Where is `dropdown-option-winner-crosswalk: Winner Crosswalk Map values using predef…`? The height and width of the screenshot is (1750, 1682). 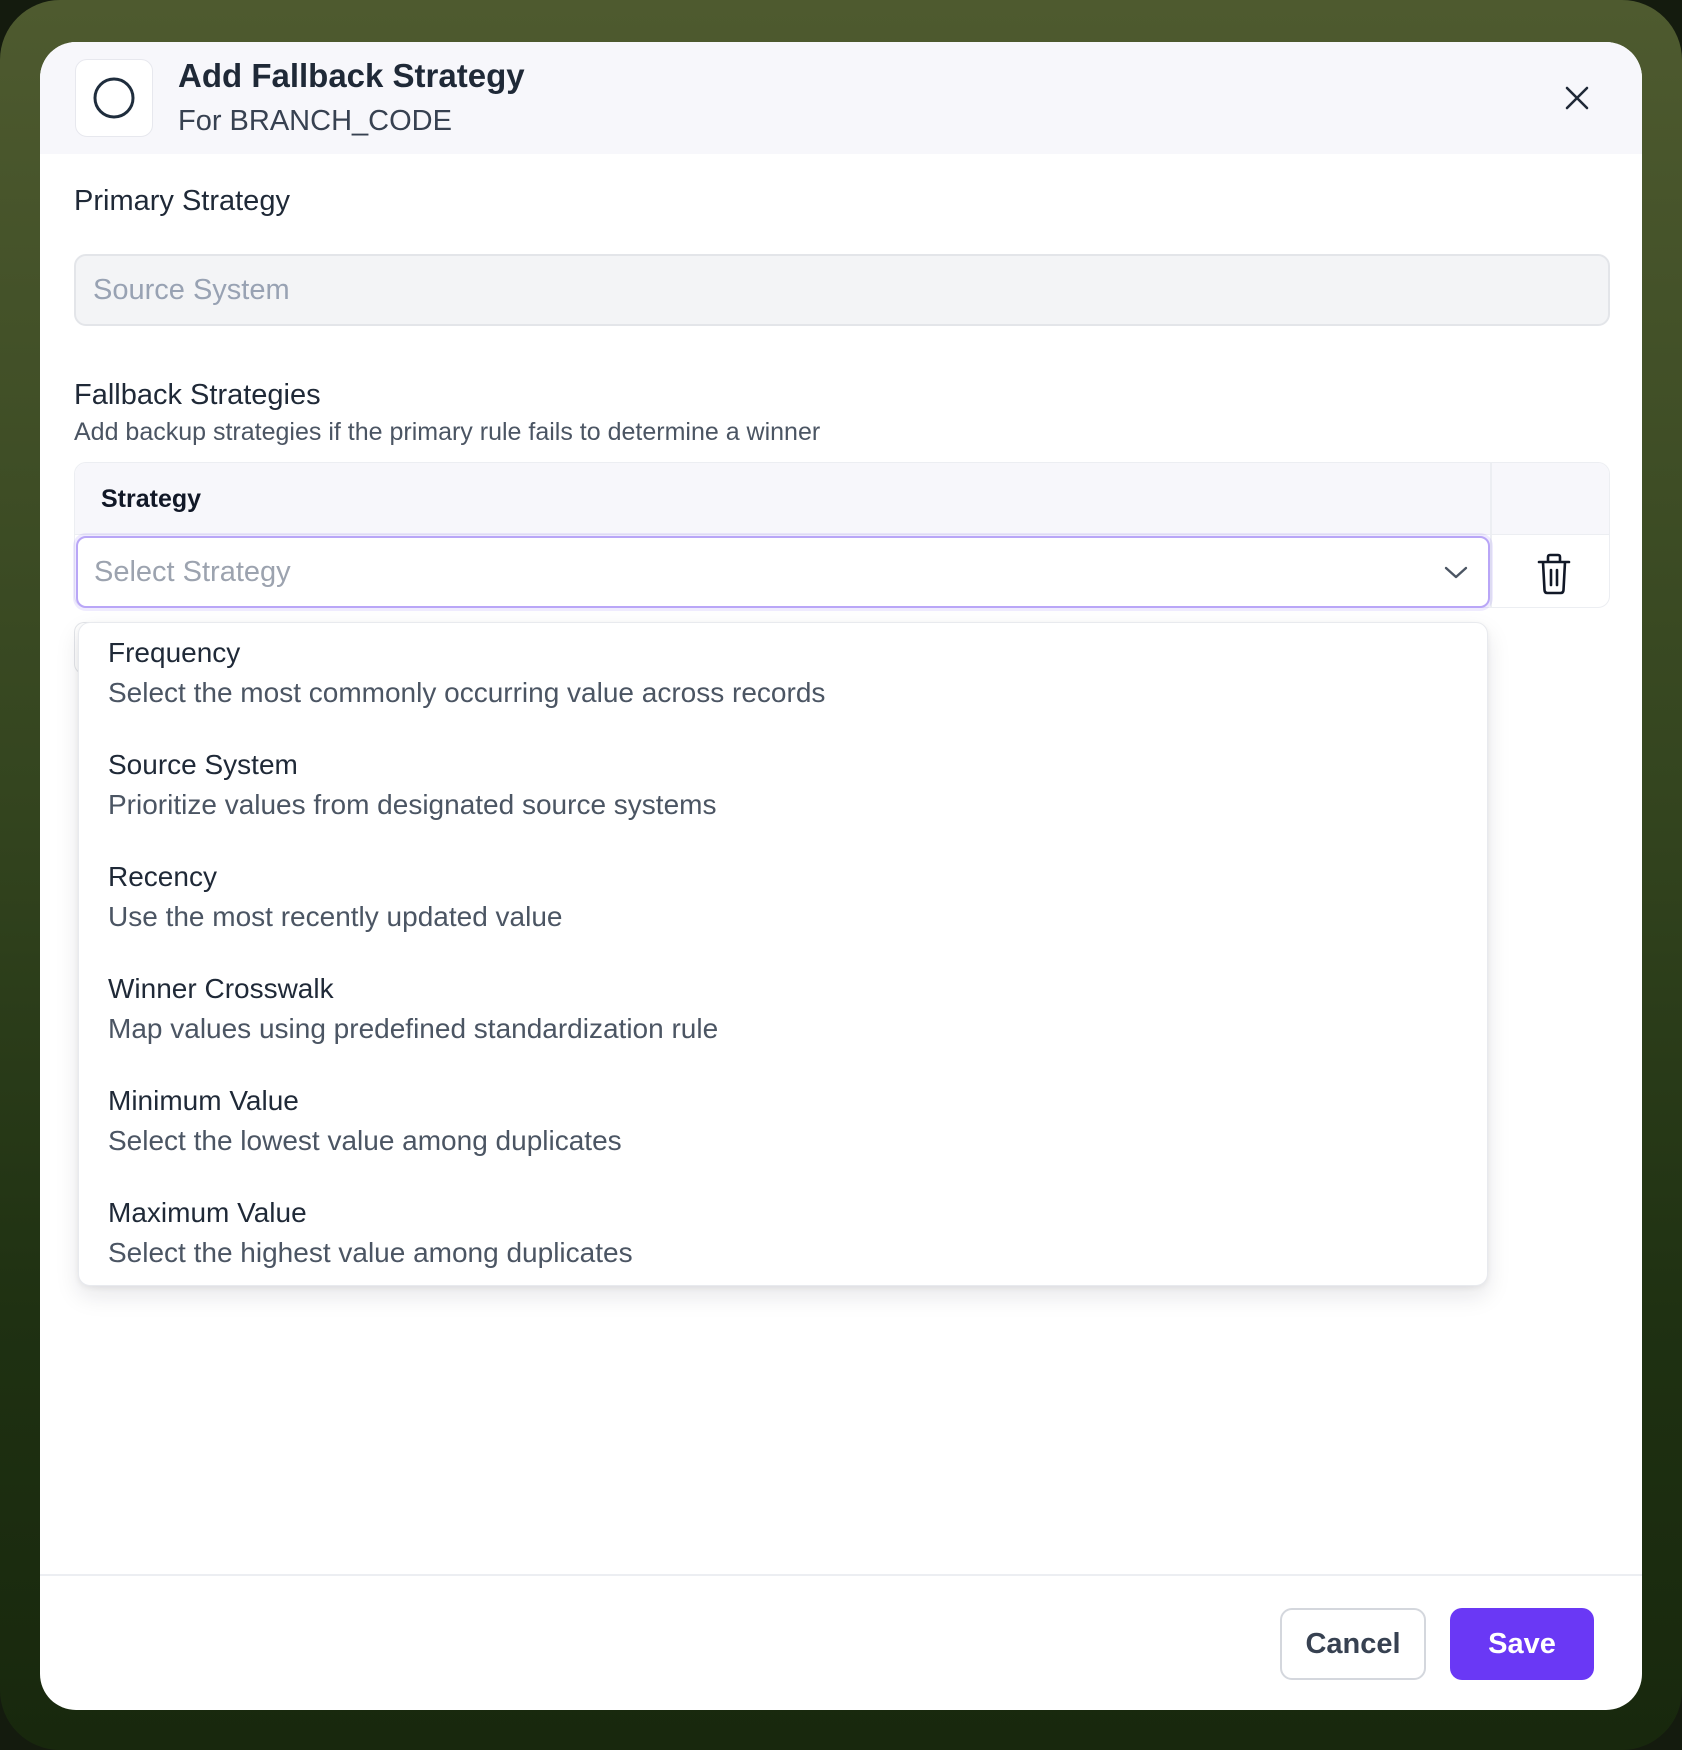 dropdown-option-winner-crosswalk: Winner Crosswalk Map values using predef… is located at coordinates (783, 1015).